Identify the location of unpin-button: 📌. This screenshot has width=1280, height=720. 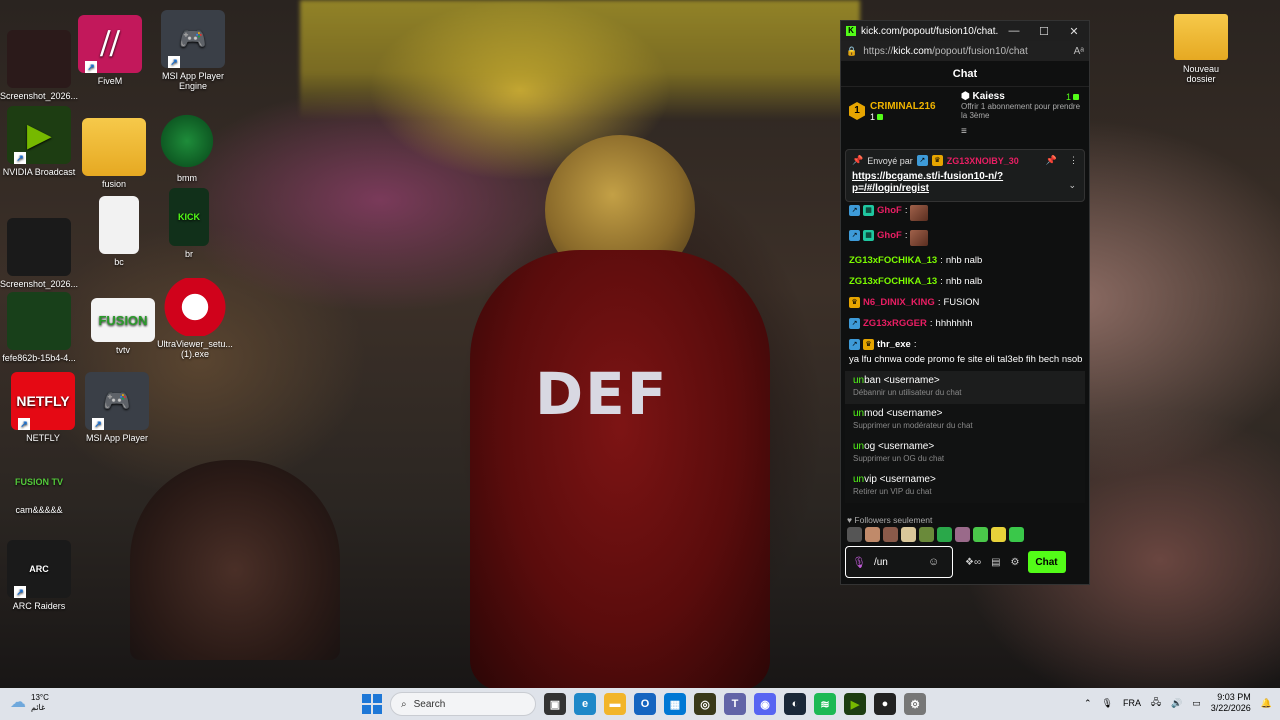
(1051, 160).